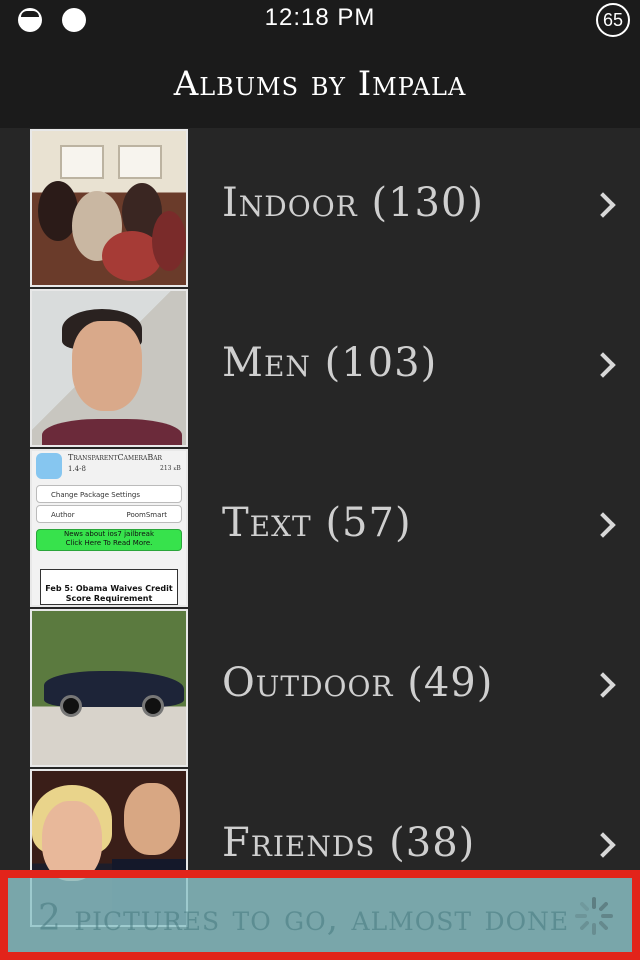 This screenshot has width=640, height=960. Describe the element at coordinates (317, 523) in the screenshot. I see `album-label: Text (57)` at that location.